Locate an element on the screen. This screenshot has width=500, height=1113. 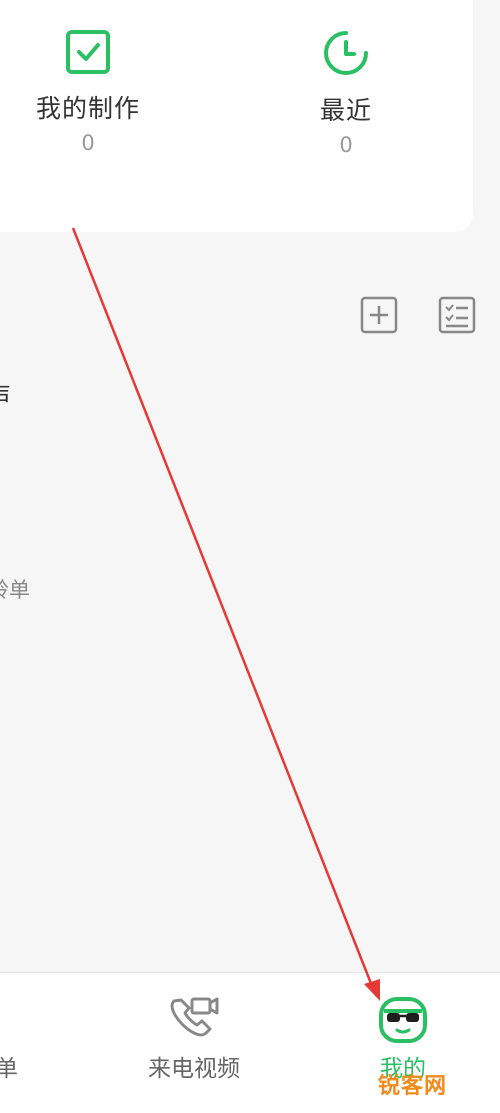
add-button is located at coordinates (379, 315).